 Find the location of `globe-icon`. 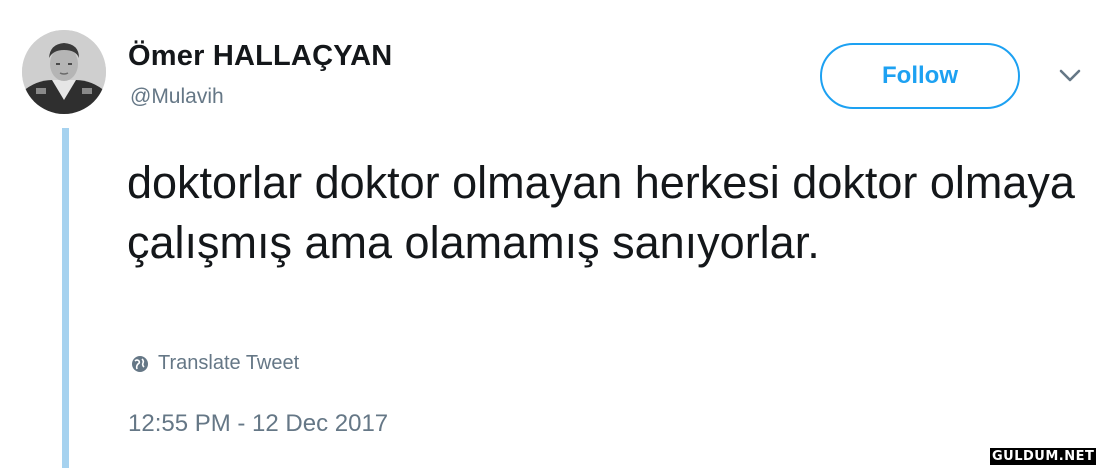

globe-icon is located at coordinates (140, 363).